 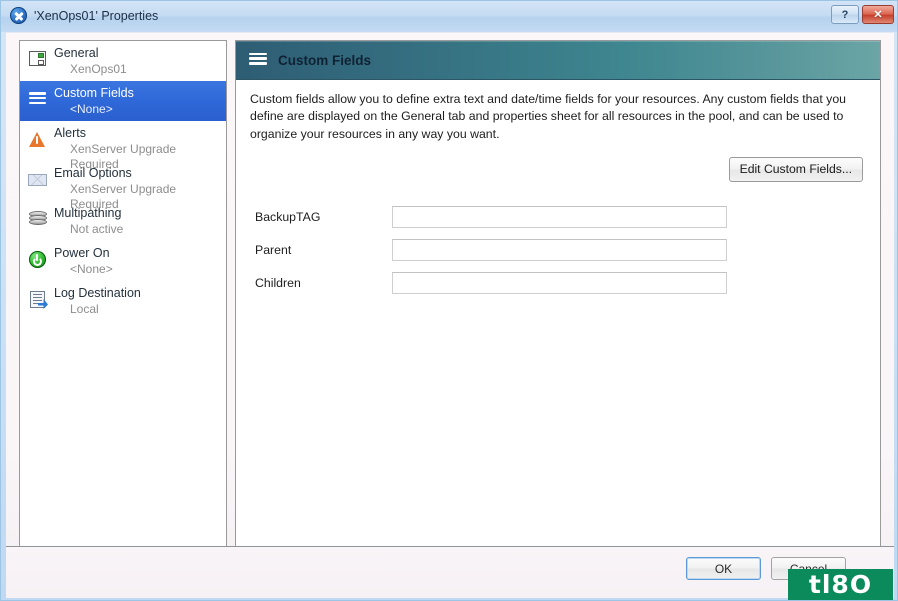 I want to click on sidebar-item-title: Custom Fields, so click(x=94, y=93).